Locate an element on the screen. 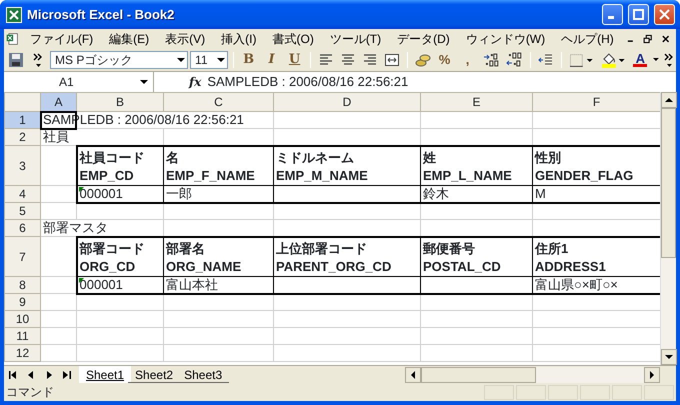 This screenshot has width=680, height=405. scroll-right-button is located at coordinates (652, 374).